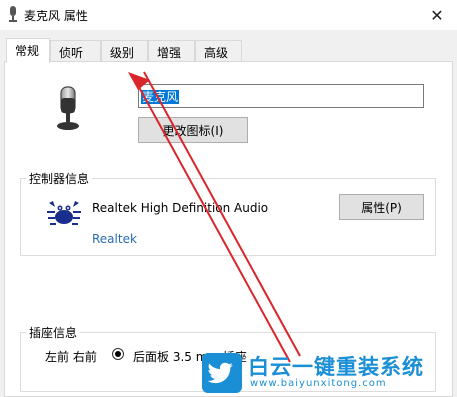 This screenshot has height=397, width=457. I want to click on controller-device-name: Realtek High Definition Audio, so click(180, 208).